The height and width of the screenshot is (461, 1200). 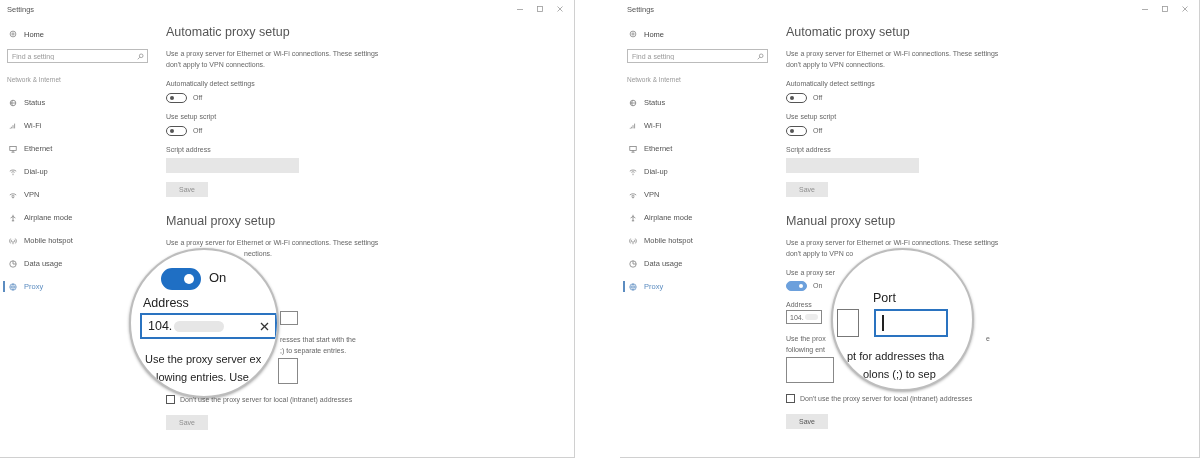 What do you see at coordinates (884, 298) in the screenshot?
I see `field-label: Port` at bounding box center [884, 298].